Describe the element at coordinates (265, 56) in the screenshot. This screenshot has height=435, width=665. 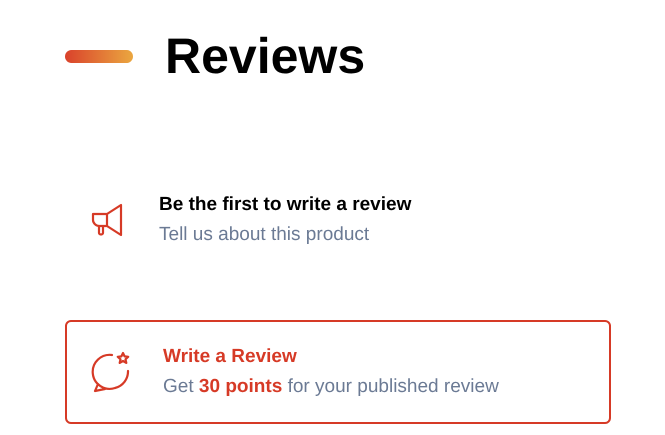
I see `page-heading: Reviews` at that location.